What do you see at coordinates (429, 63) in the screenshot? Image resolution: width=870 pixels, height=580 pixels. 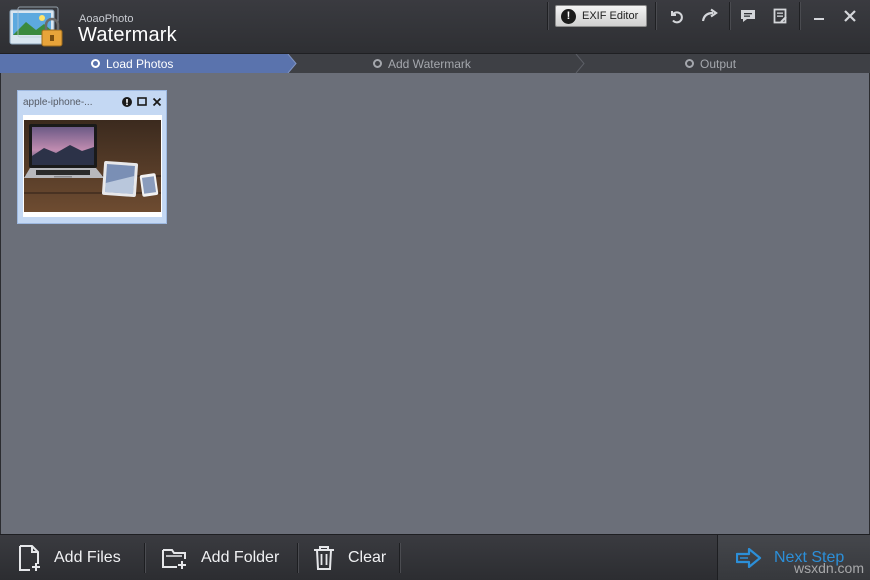 I see `step-label: Add Watermark` at bounding box center [429, 63].